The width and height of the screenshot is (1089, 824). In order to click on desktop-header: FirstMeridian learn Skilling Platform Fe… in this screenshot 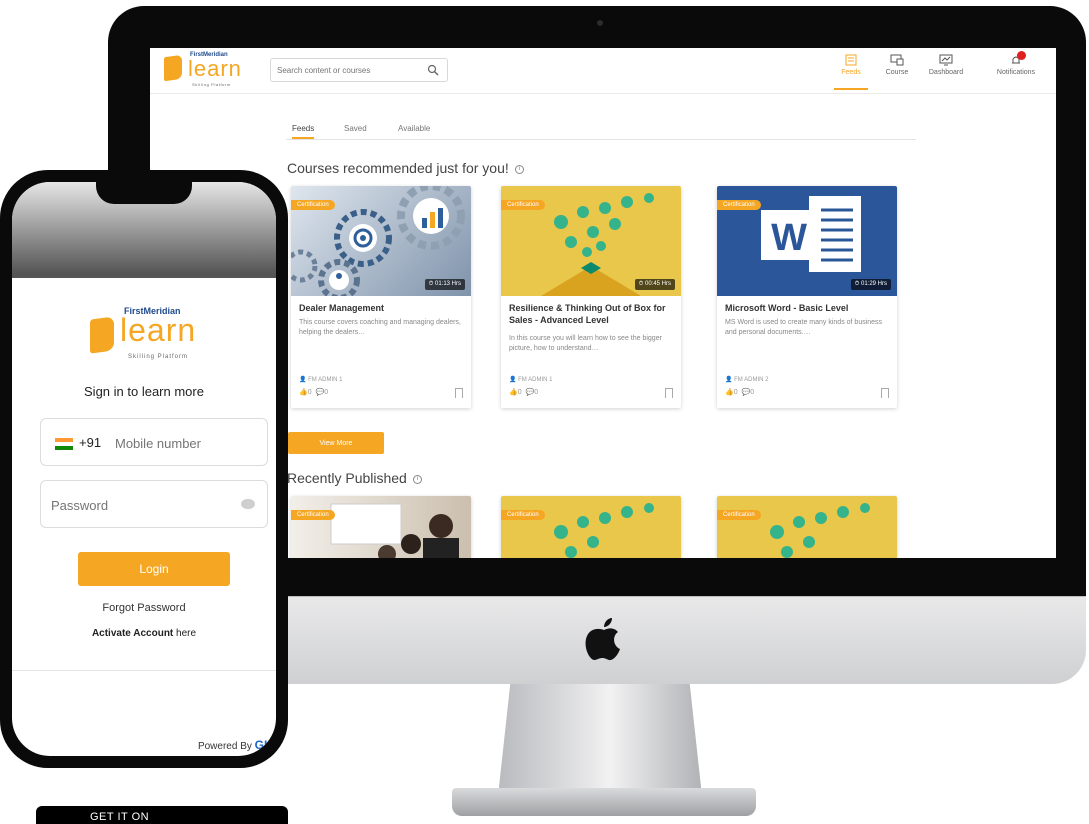, I will do `click(603, 71)`.